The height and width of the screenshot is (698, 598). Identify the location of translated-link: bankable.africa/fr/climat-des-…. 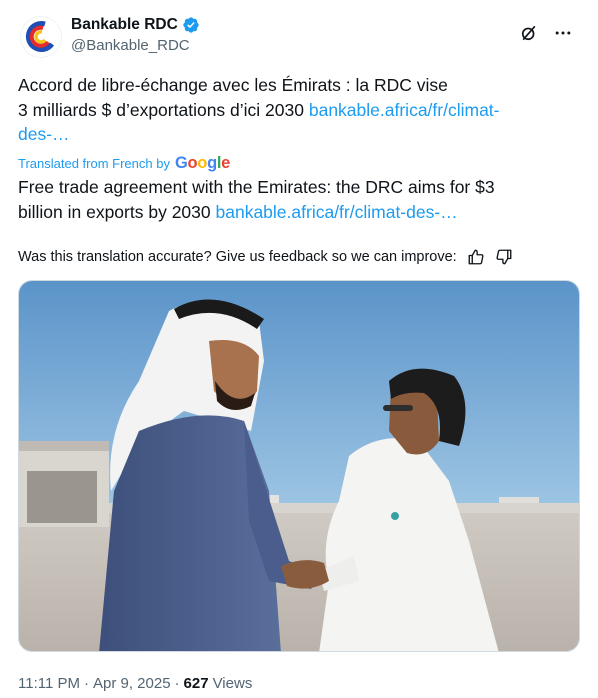
(337, 212).